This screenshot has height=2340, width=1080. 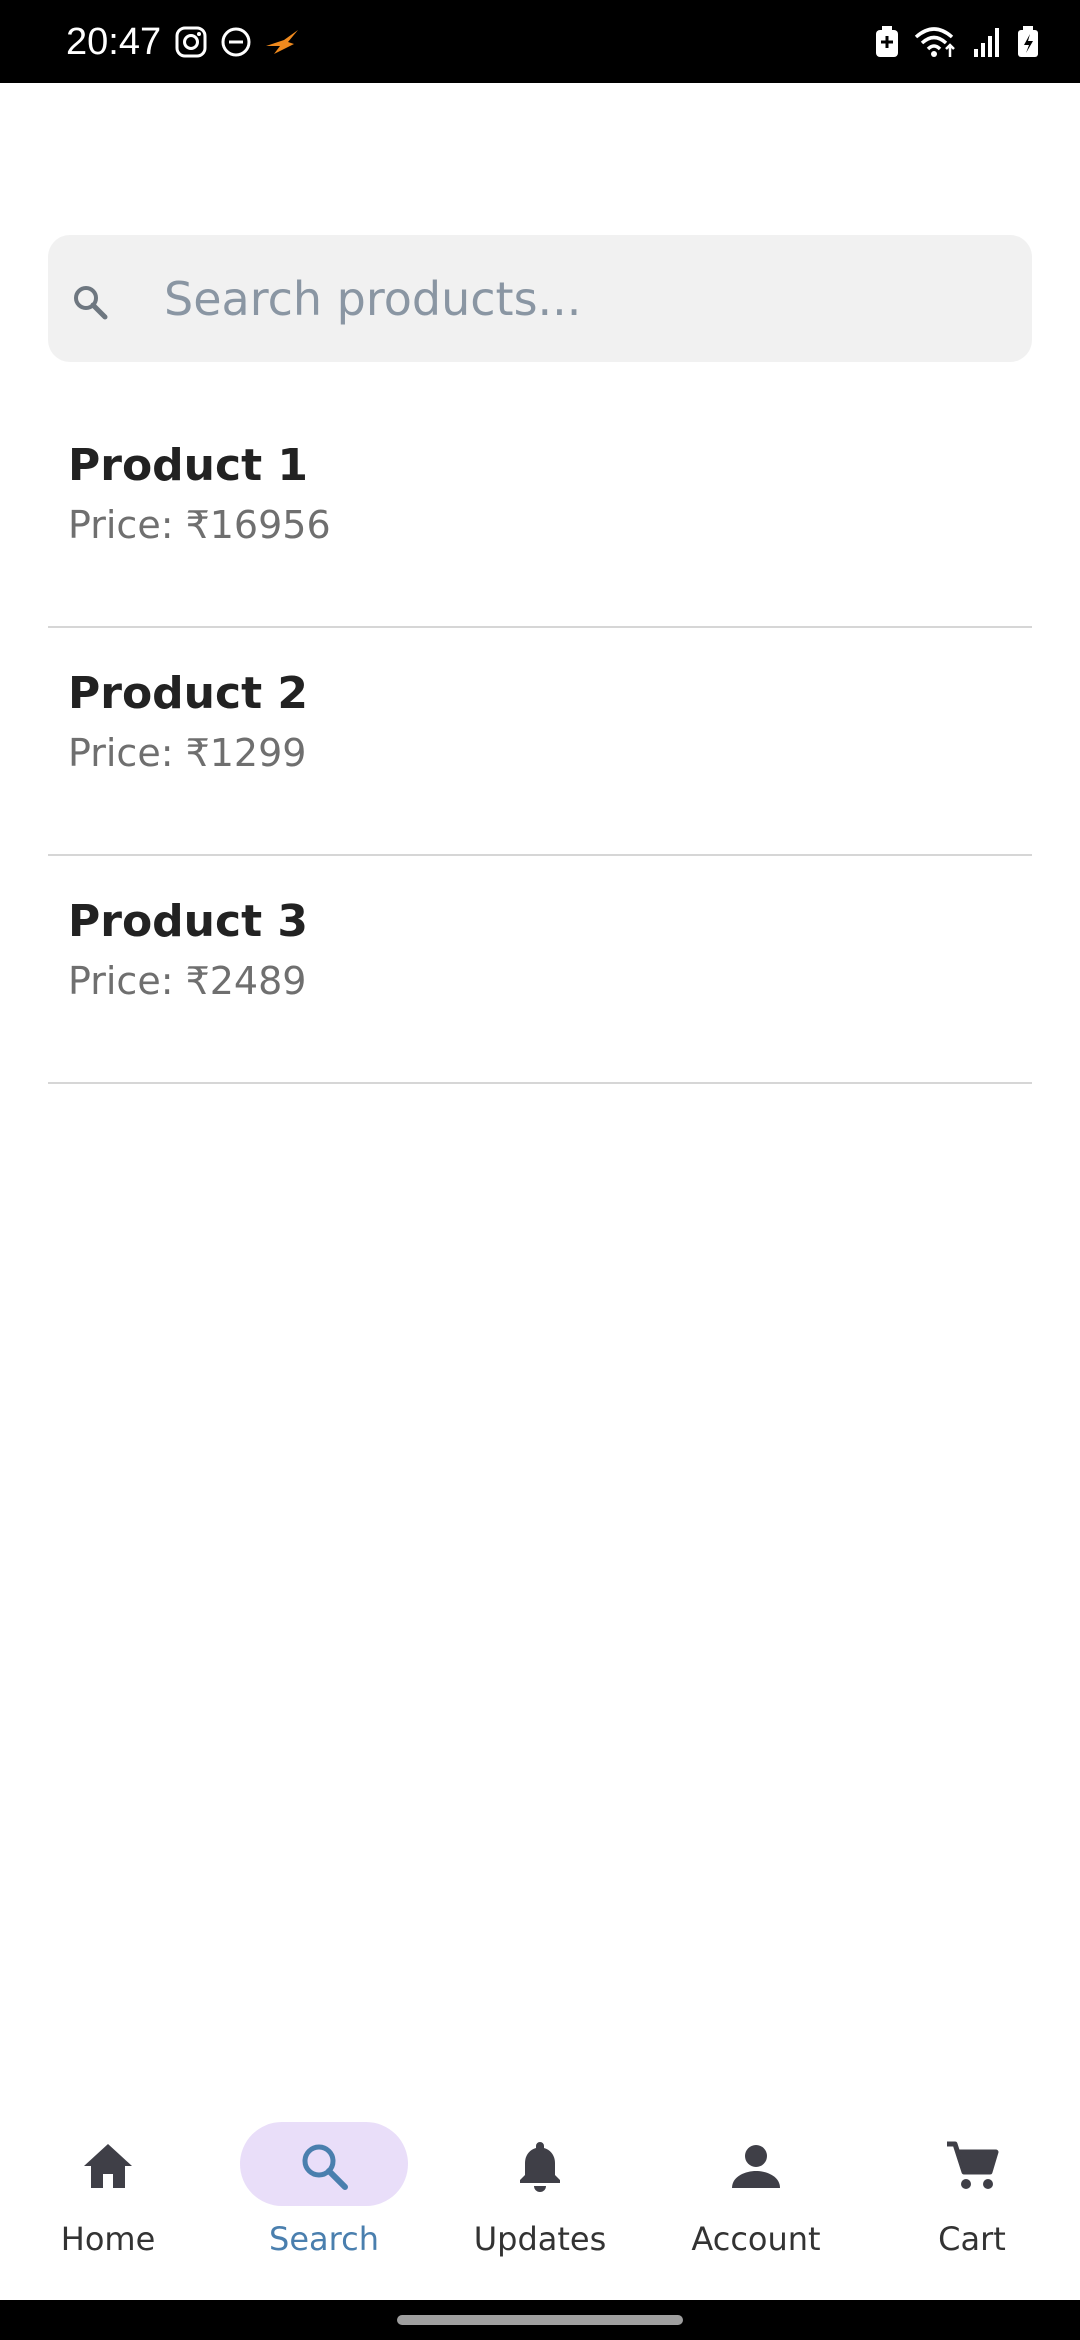 I want to click on search-input, so click(x=584, y=299).